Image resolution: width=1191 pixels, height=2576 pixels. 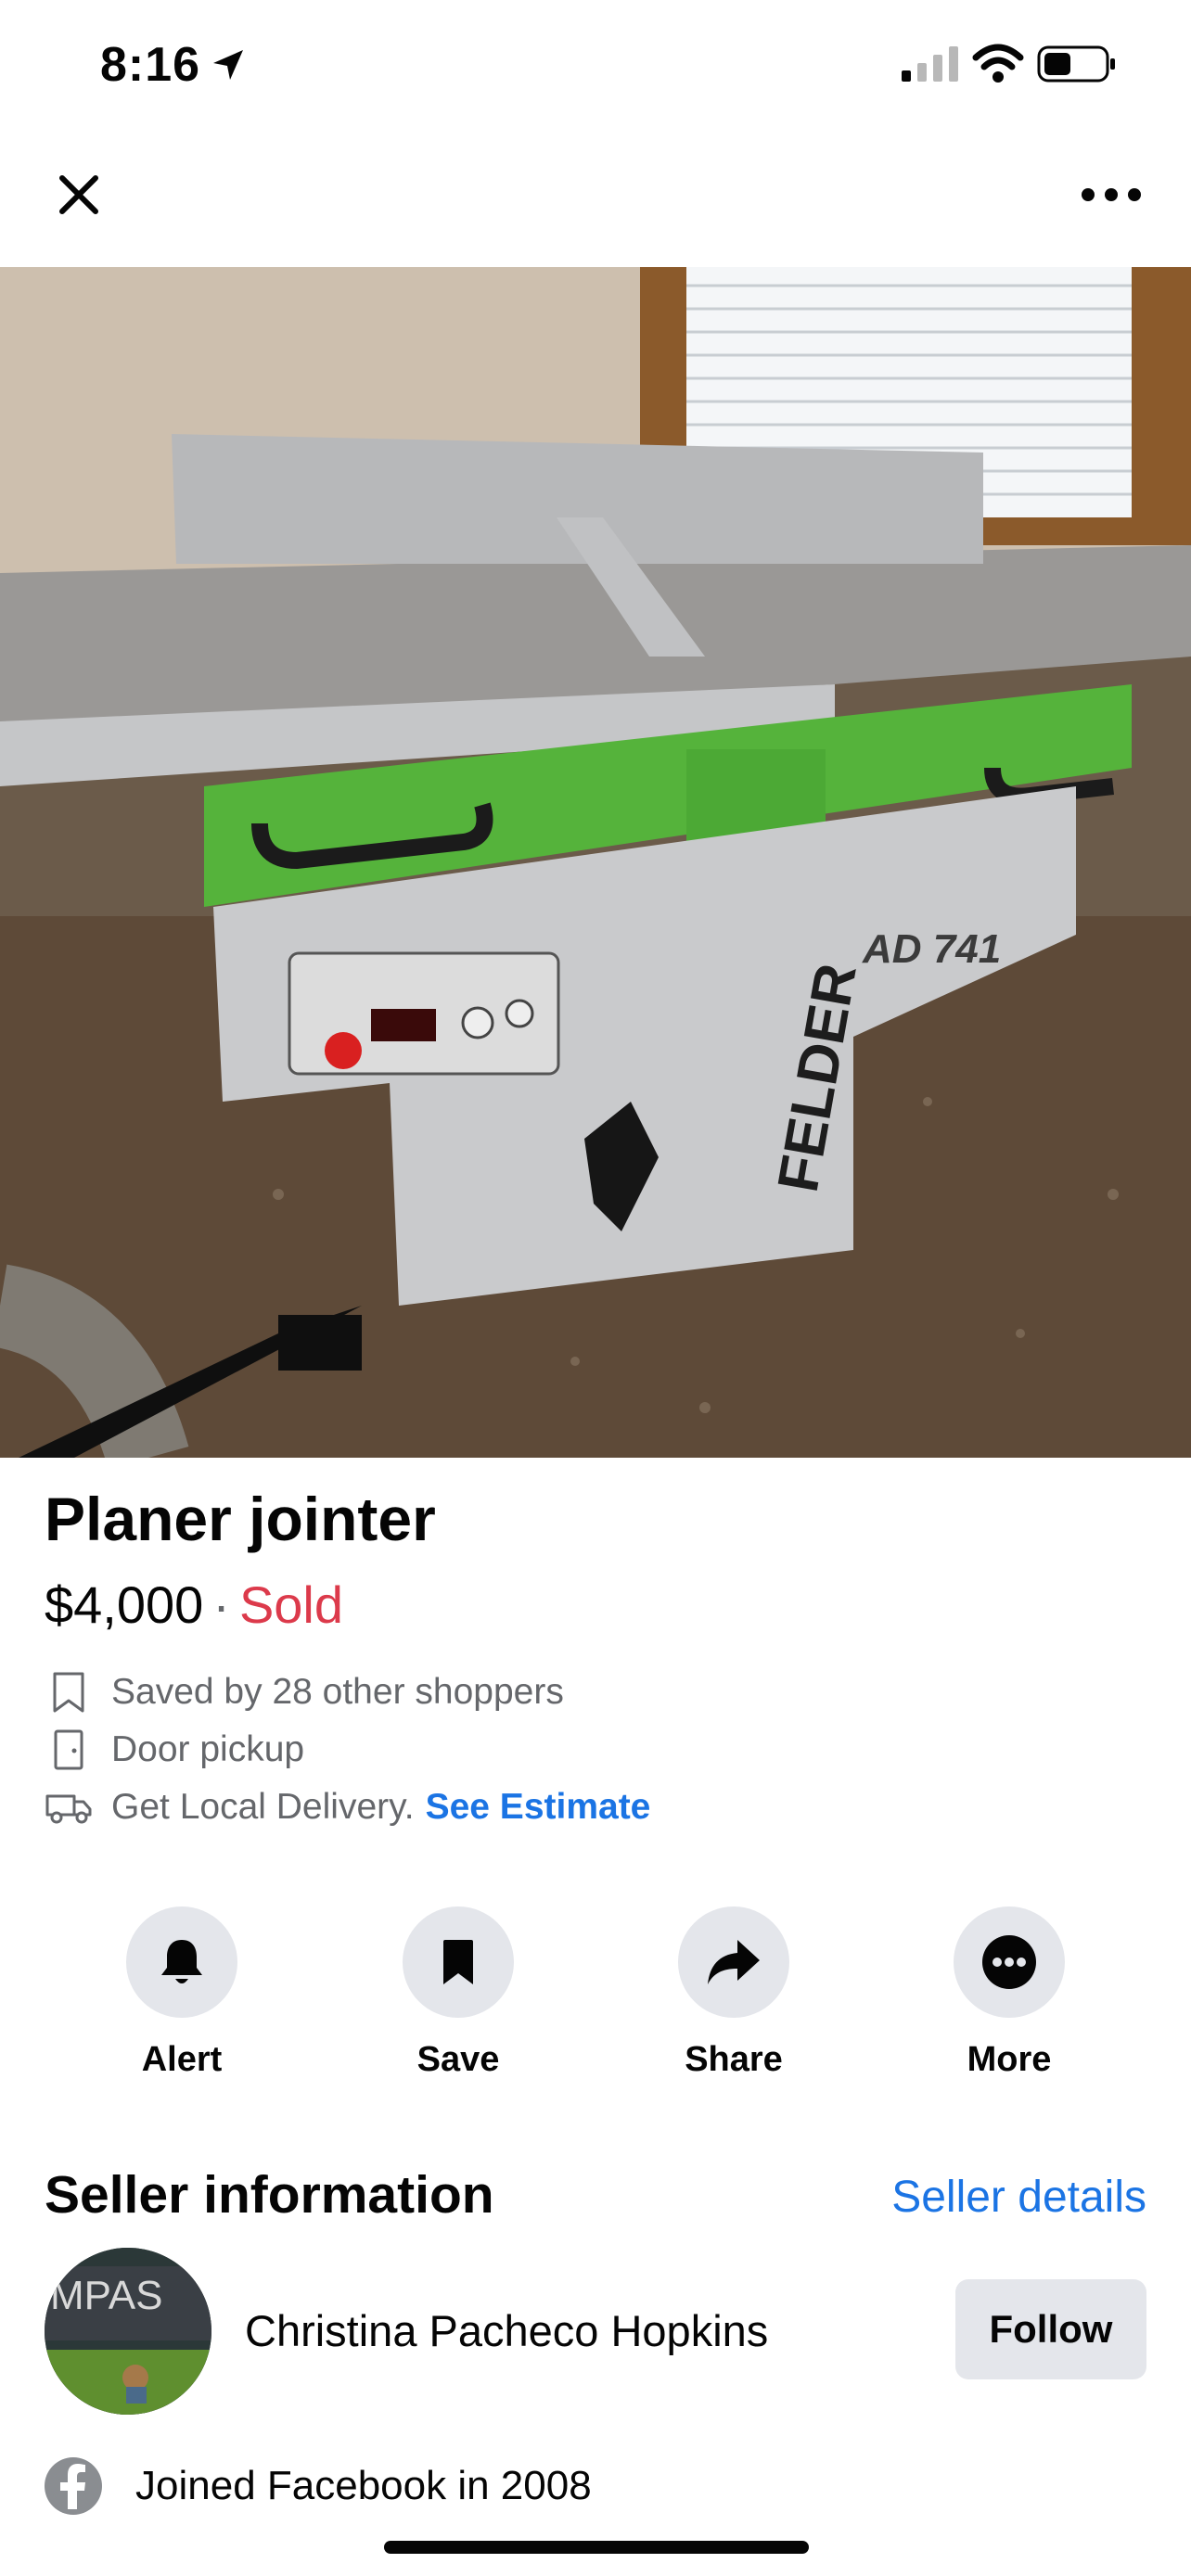 What do you see at coordinates (69, 1750) in the screenshot?
I see `door-icon` at bounding box center [69, 1750].